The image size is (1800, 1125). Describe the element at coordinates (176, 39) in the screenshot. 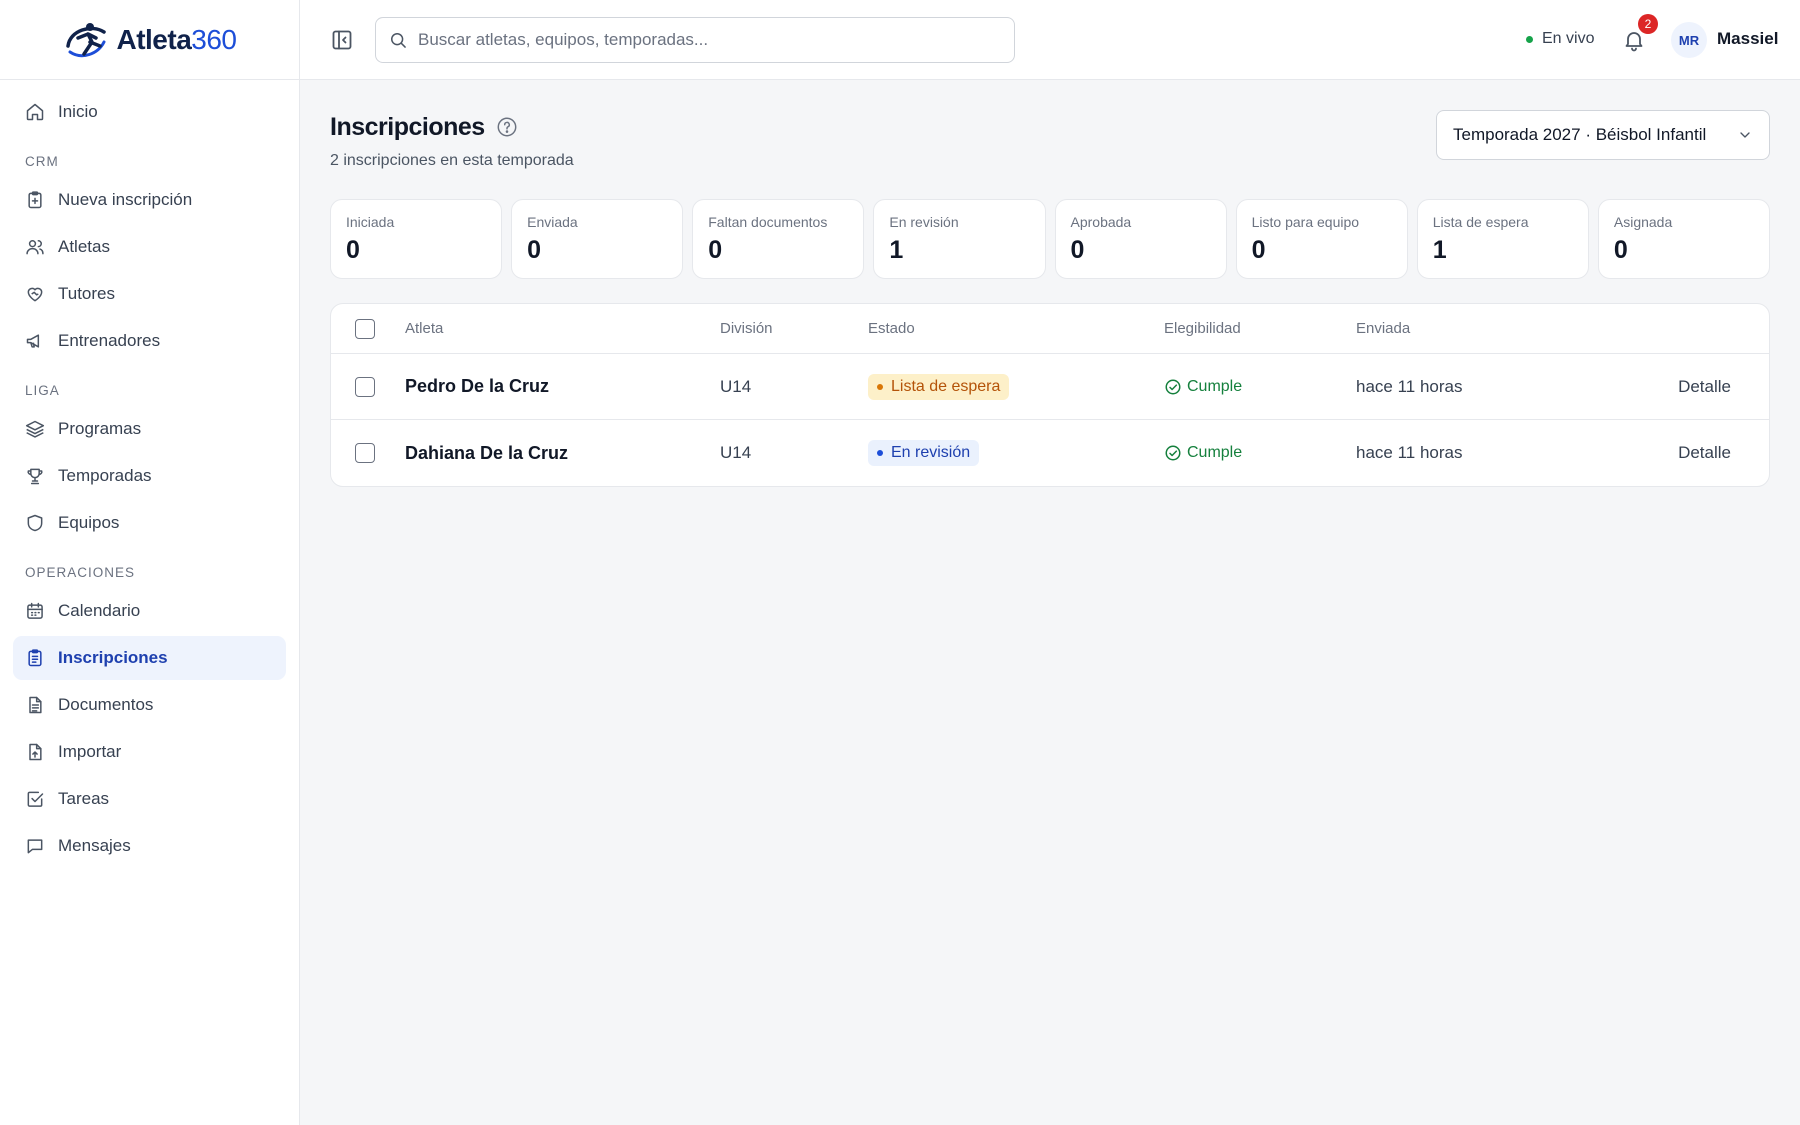

I see `app-name: Atleta360` at that location.